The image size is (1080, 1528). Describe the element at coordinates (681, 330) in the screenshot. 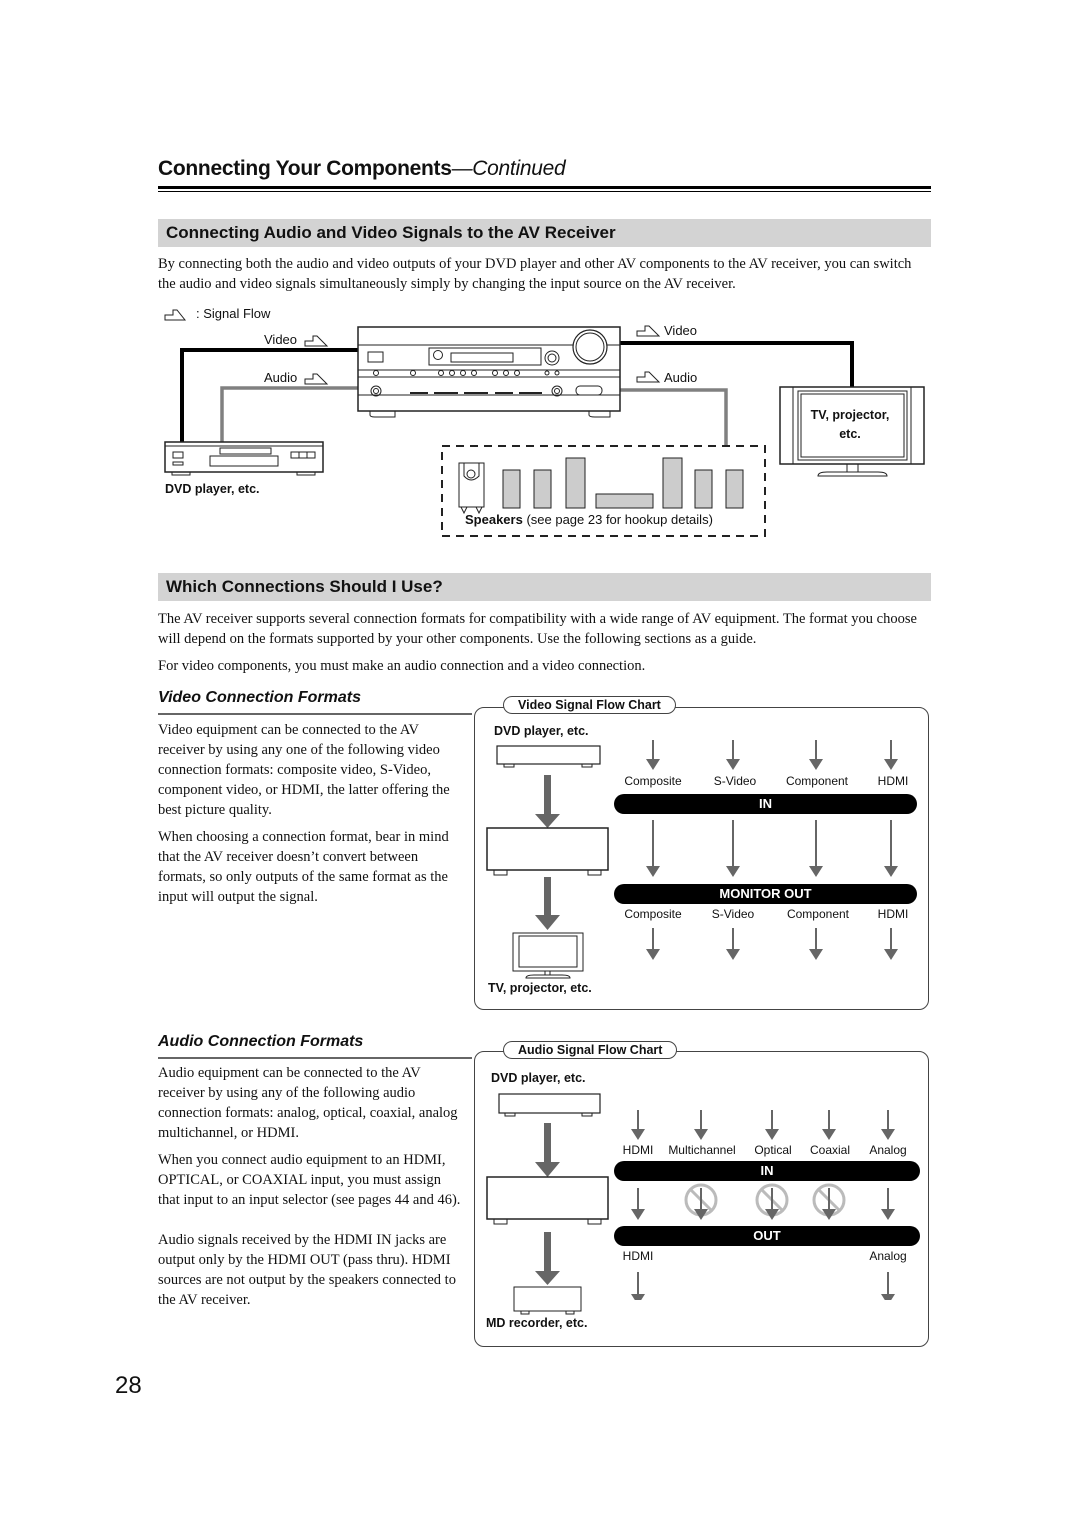

I see `video-label-right: Video` at that location.